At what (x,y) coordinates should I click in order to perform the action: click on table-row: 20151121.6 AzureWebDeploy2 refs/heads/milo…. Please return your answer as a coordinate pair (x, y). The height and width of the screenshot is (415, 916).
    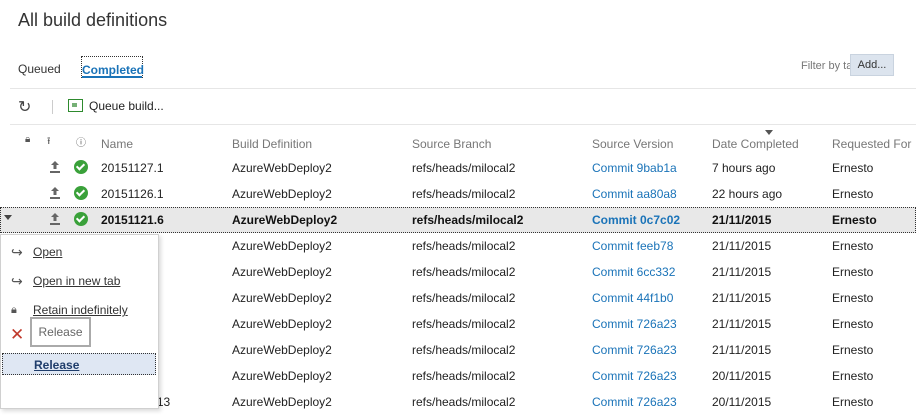
    Looking at the image, I should click on (458, 220).